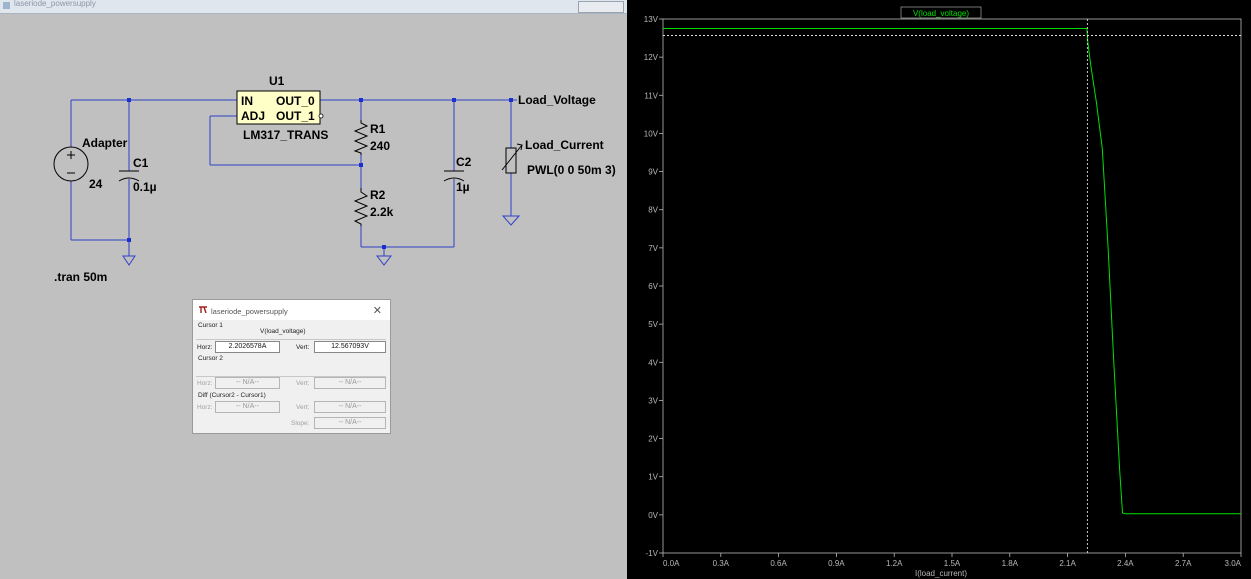 This screenshot has height=579, width=1251. I want to click on cursor1-group: Cursor 1 V(load_voltage), so click(291, 330).